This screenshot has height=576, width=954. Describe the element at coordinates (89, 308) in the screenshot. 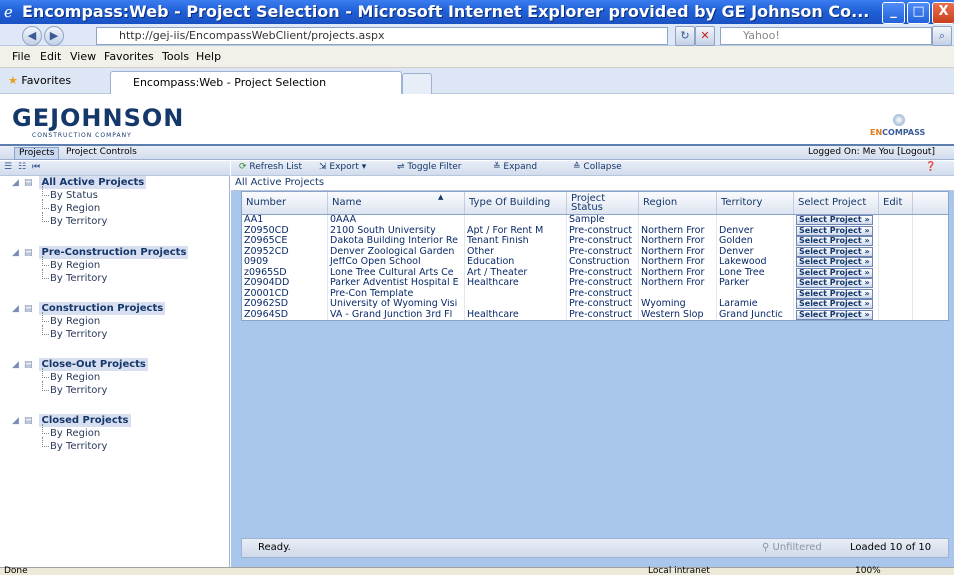

I see `tree-group-2: ◢ ▤ Construction Projects` at that location.